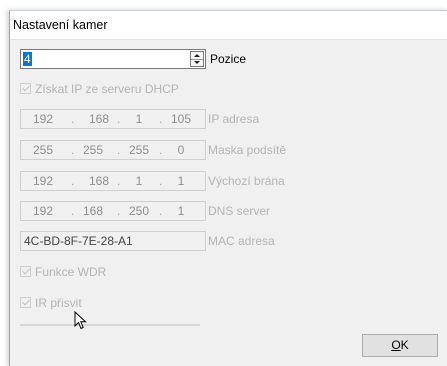  Describe the element at coordinates (241, 241) in the screenshot. I see `mac-address-label: MAC adresa` at that location.